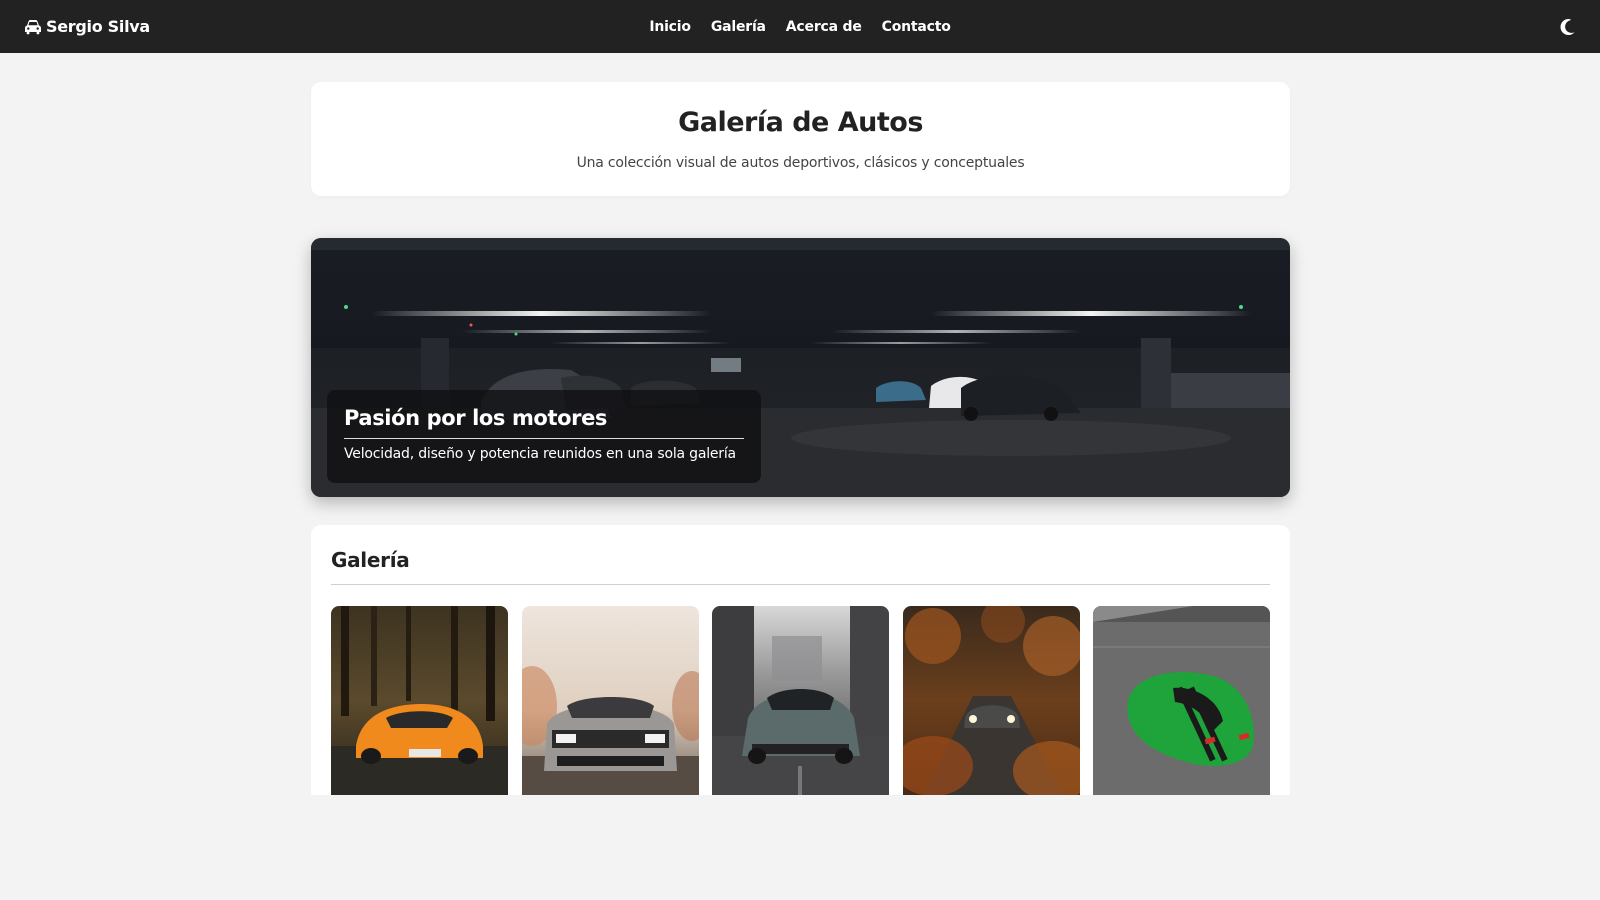  I want to click on brand-link: Sergio Silva, so click(87, 26).